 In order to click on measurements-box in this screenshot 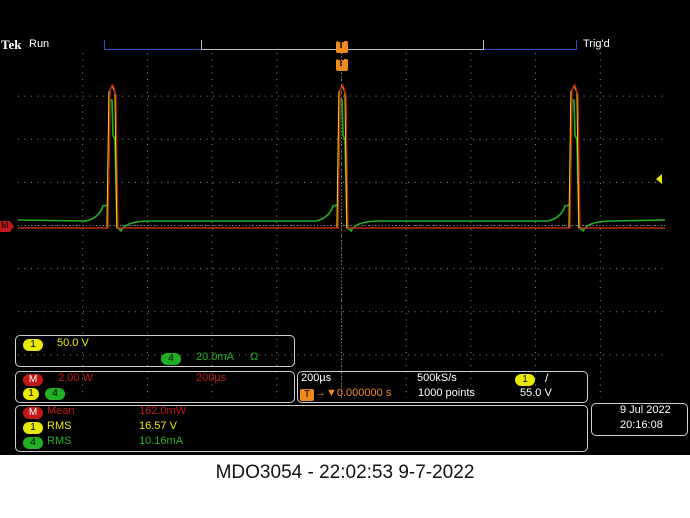, I will do `click(301, 428)`.